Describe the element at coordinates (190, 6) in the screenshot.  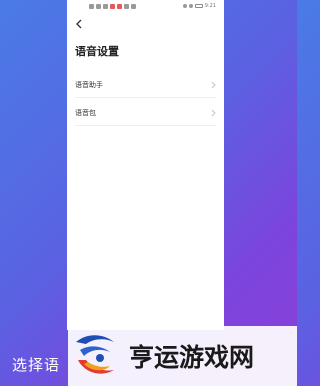
I see `wifi-icon` at that location.